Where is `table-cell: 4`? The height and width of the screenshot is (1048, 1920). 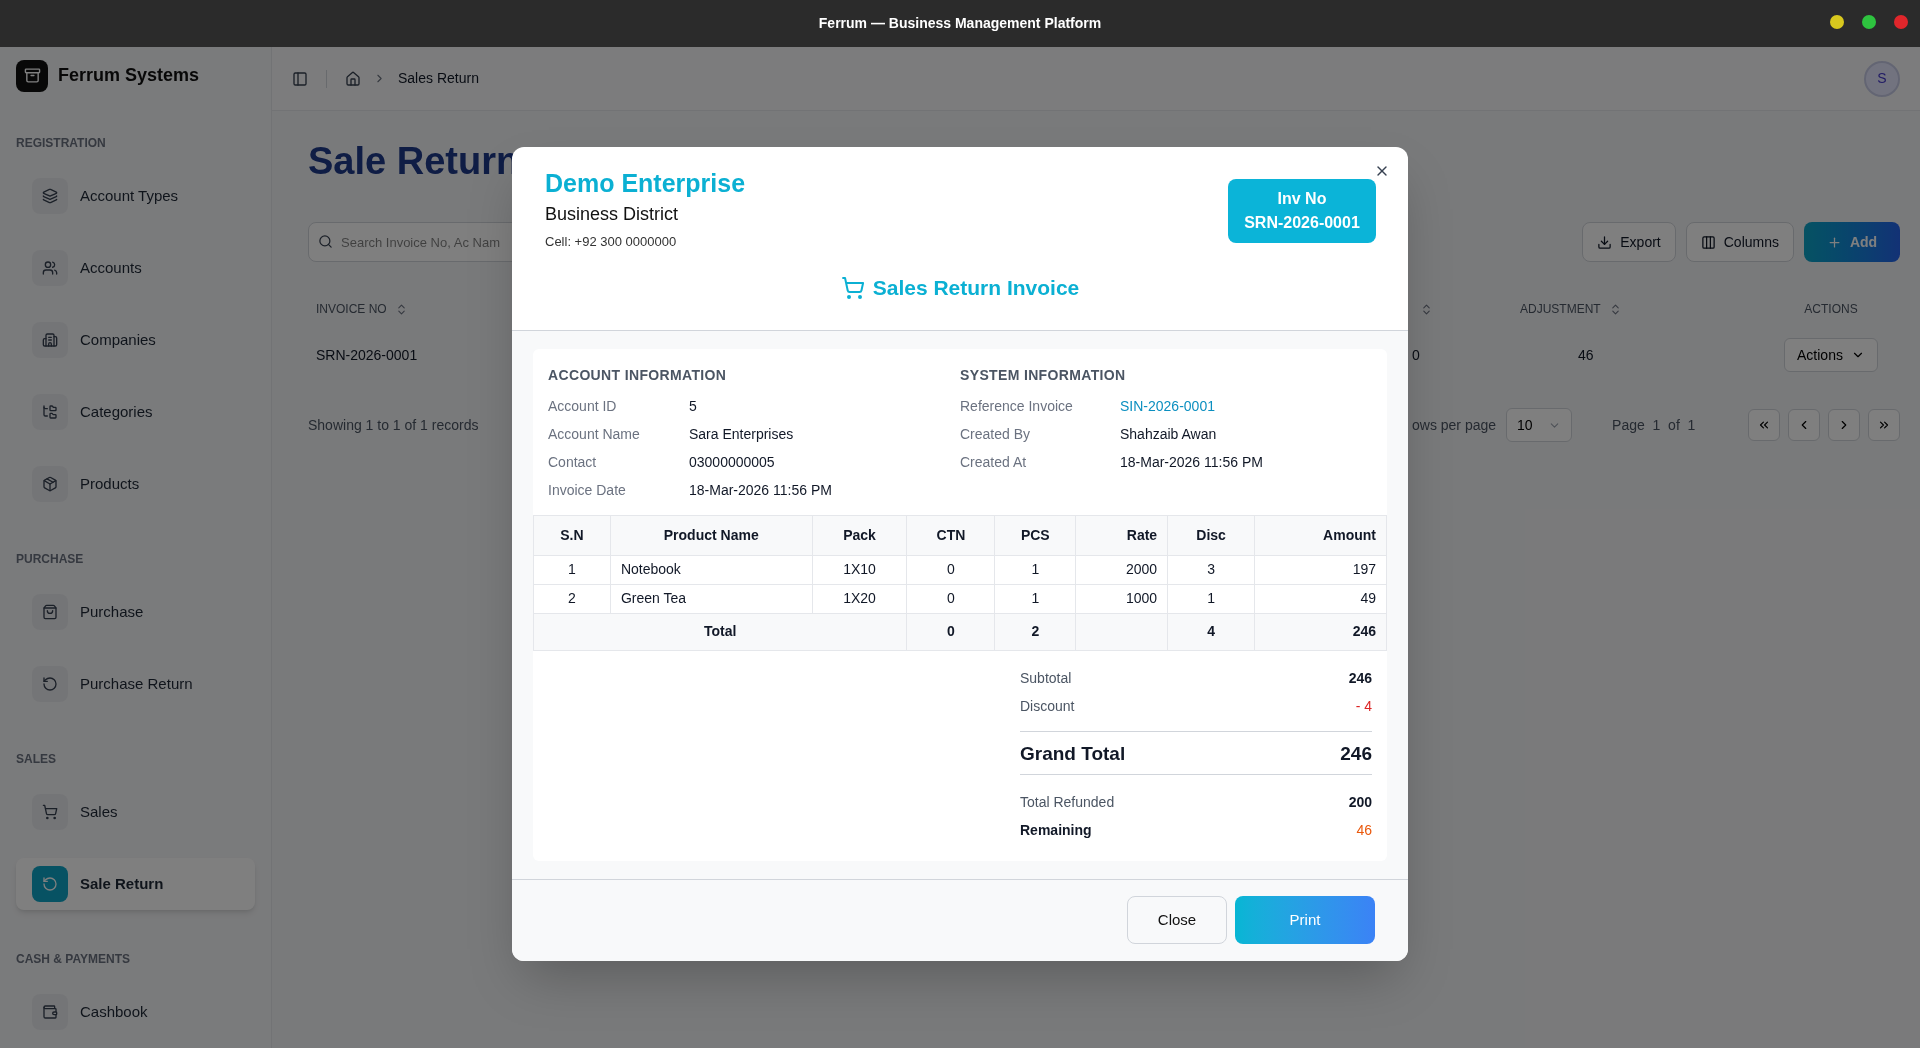
table-cell: 4 is located at coordinates (1211, 631).